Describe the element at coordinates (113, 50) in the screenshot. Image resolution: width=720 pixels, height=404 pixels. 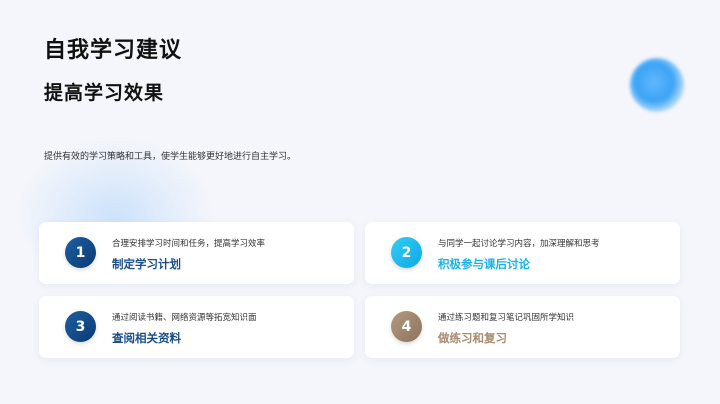
I see `page-title: 自我学习建议` at that location.